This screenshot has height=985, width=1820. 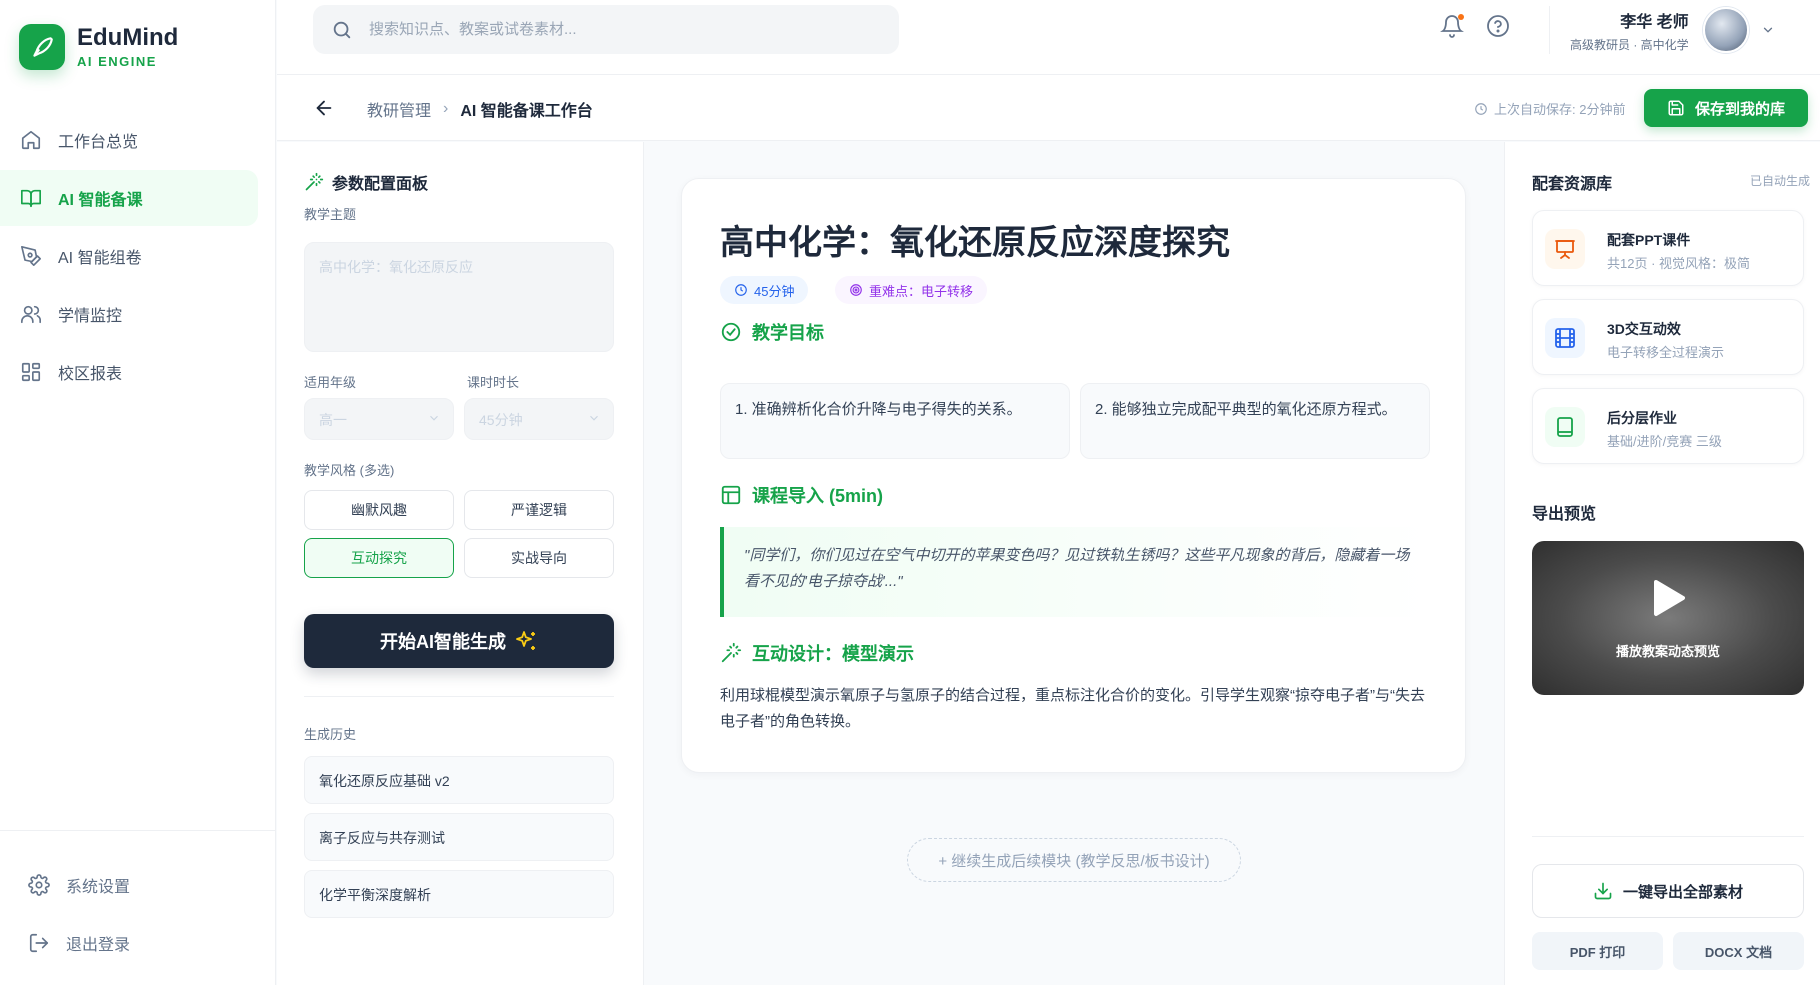 I want to click on users-icon, so click(x=31, y=314).